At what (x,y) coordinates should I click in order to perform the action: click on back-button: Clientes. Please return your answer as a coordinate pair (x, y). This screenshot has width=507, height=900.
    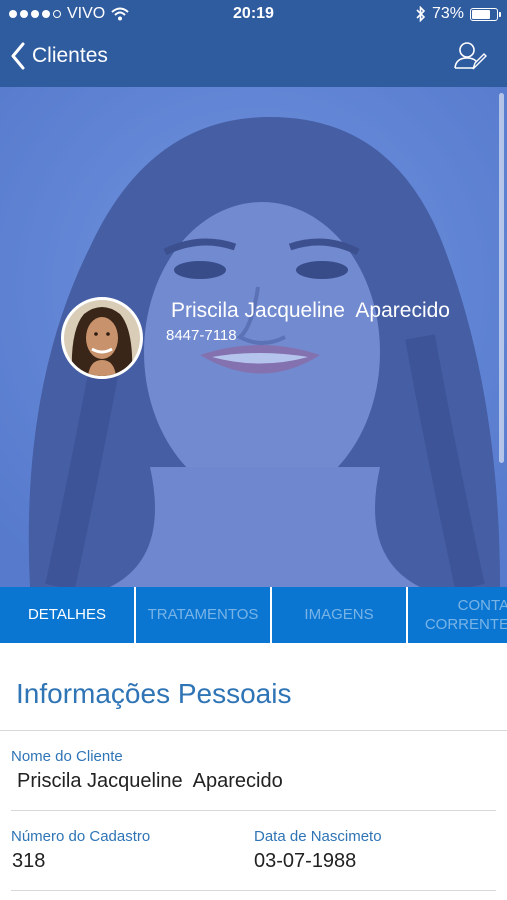
    Looking at the image, I should click on (59, 56).